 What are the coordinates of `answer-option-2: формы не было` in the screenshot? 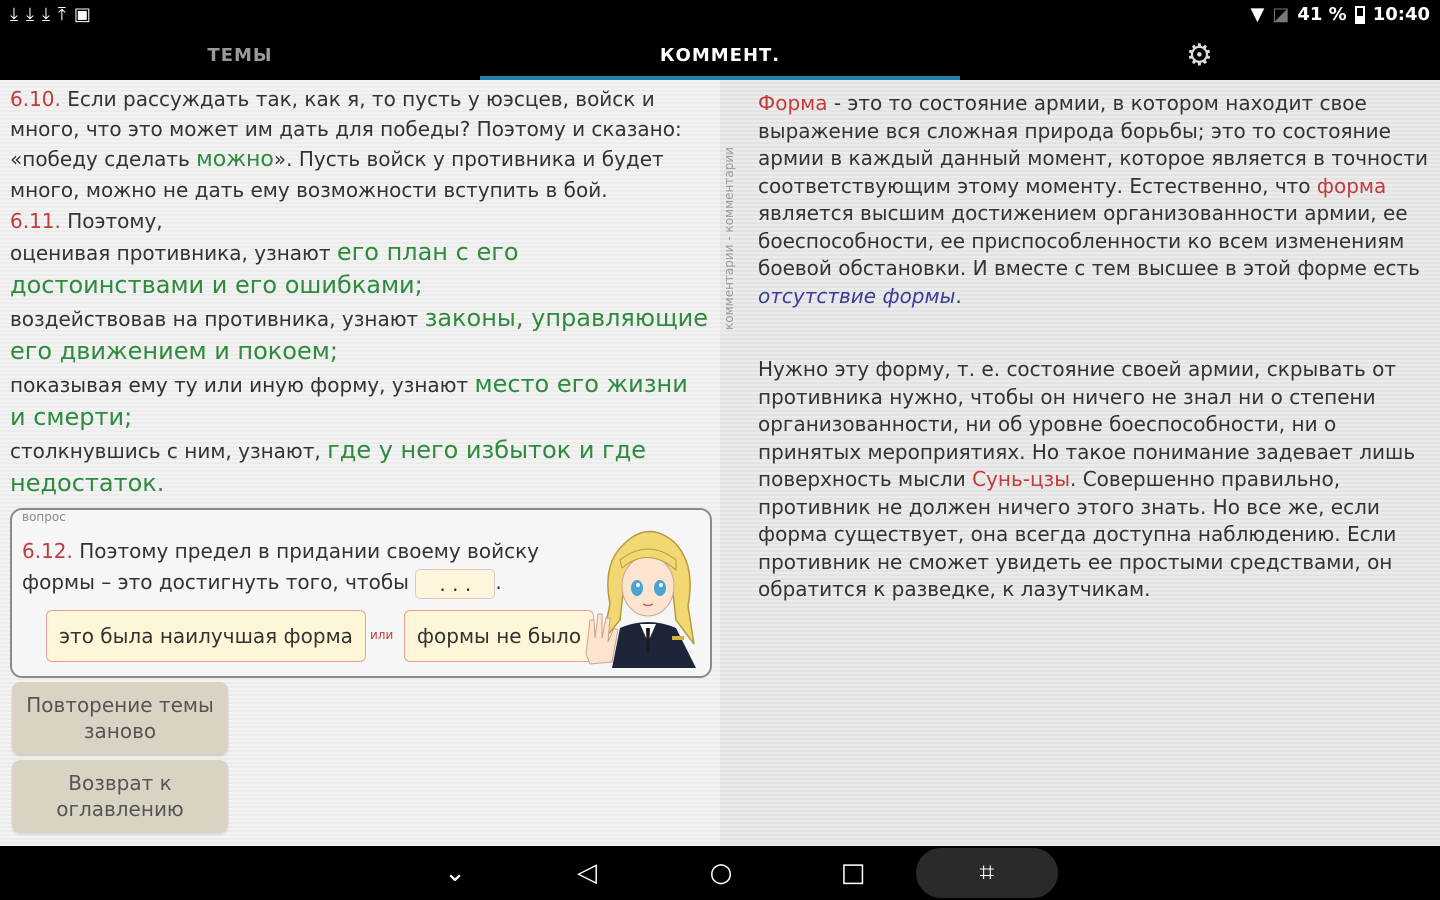 It's located at (499, 636).